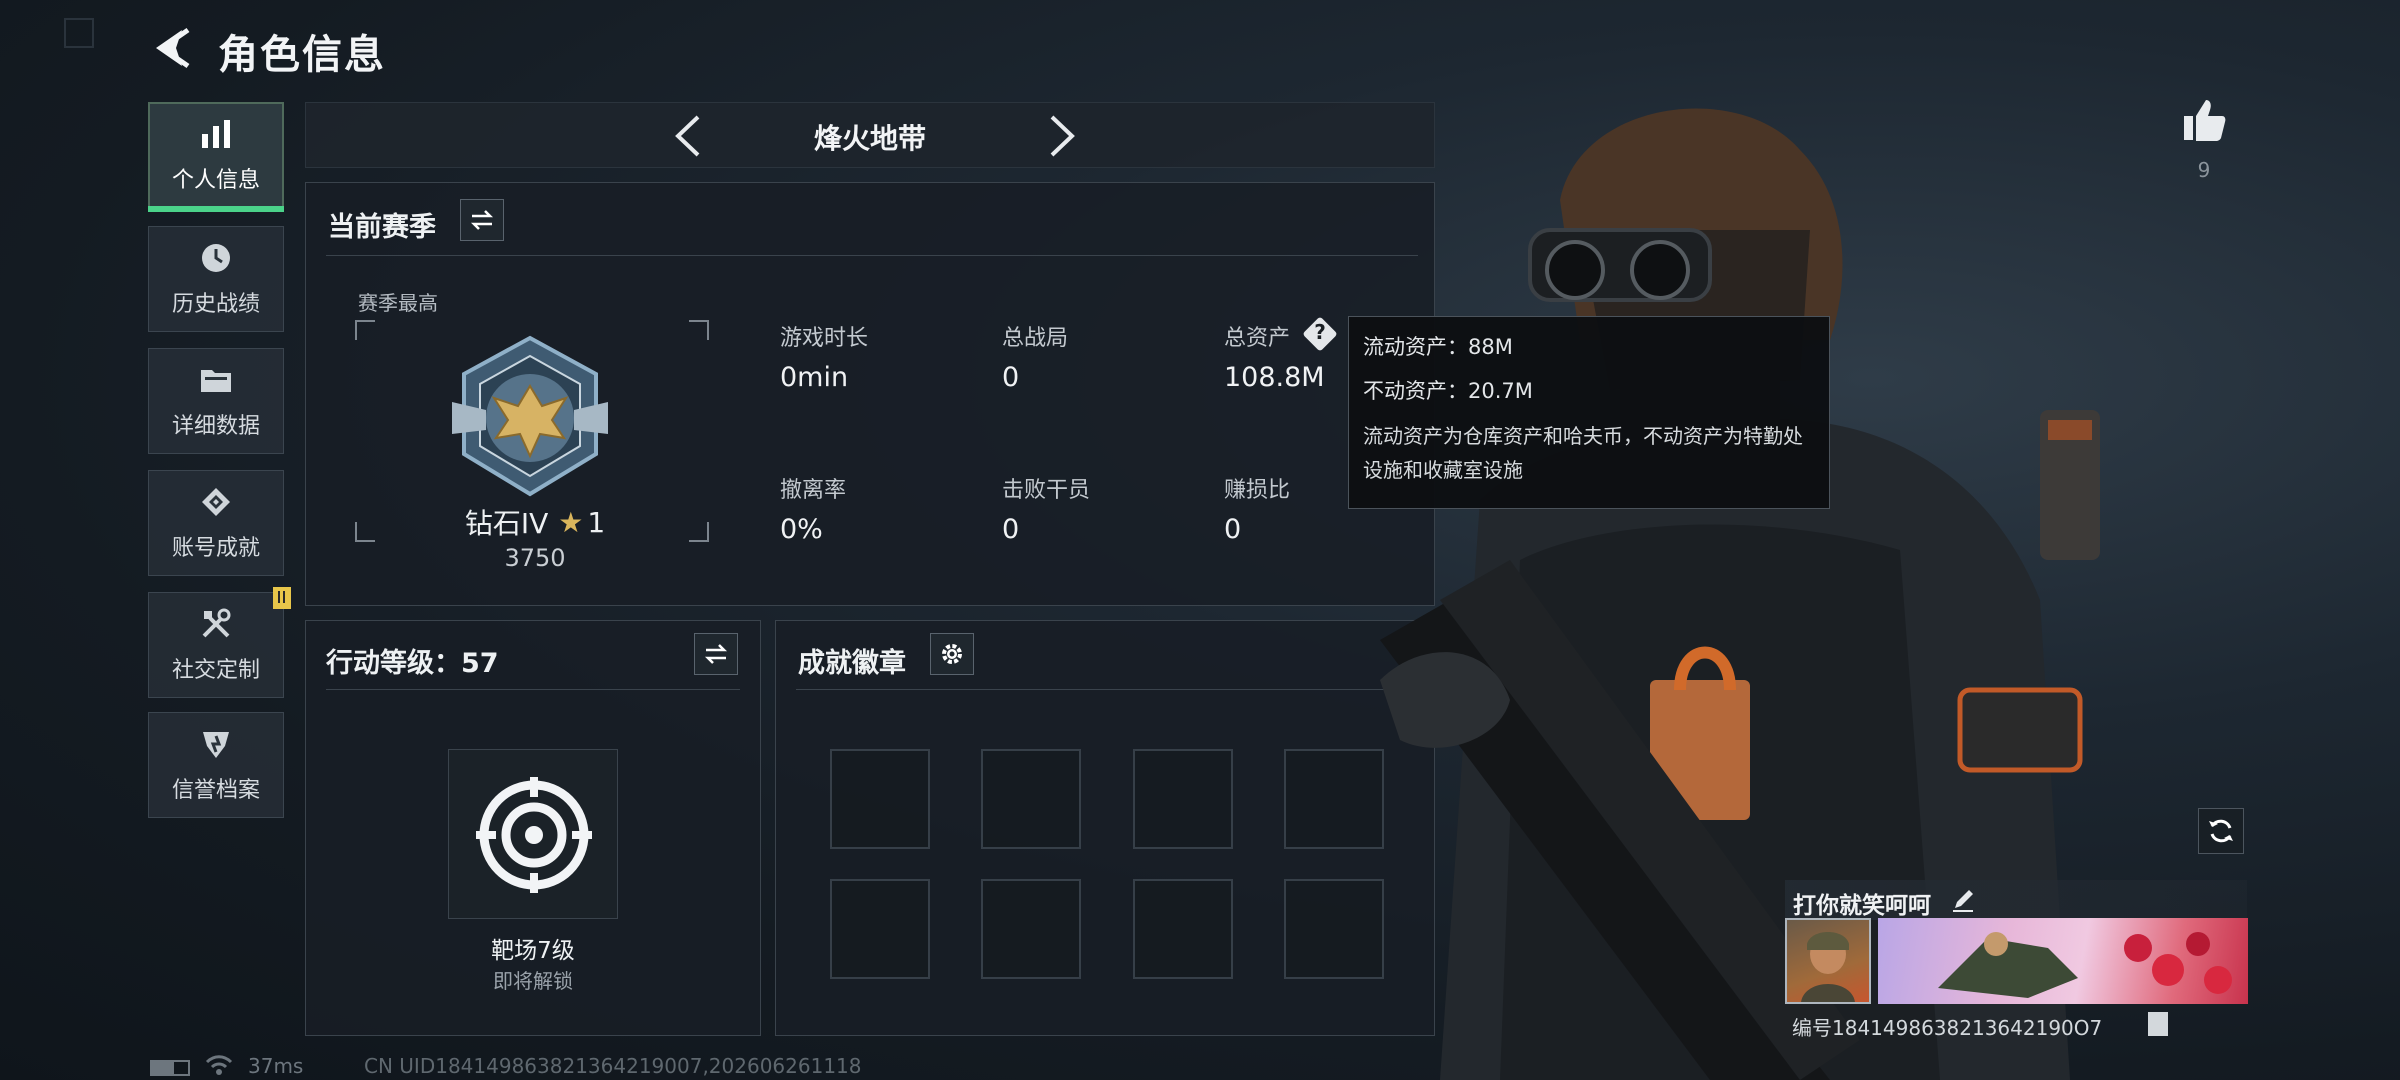  Describe the element at coordinates (216, 258) in the screenshot. I see `history-icon` at that location.